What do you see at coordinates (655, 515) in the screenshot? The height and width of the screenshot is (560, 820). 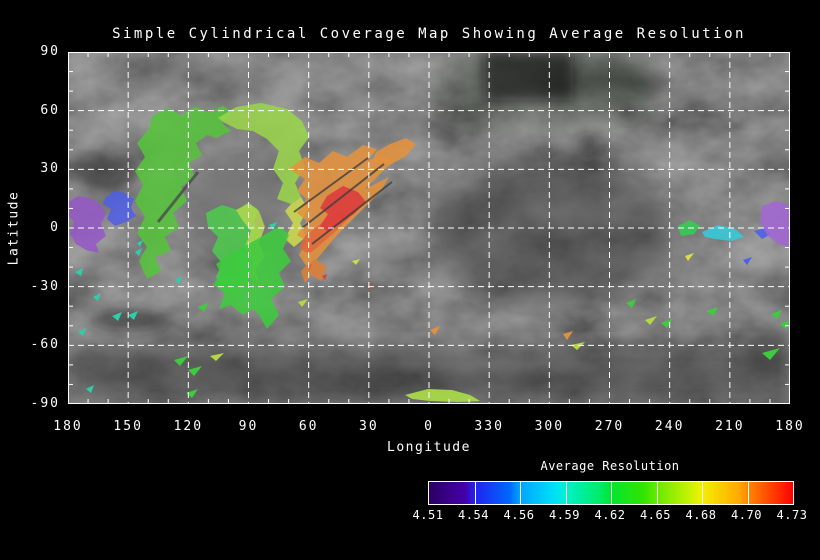 I see `colorbar-tick-label: 4.65` at bounding box center [655, 515].